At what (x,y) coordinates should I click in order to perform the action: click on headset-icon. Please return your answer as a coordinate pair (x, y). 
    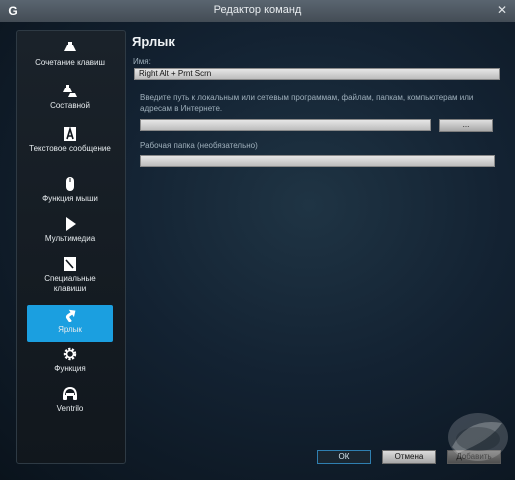
    Looking at the image, I should click on (70, 393).